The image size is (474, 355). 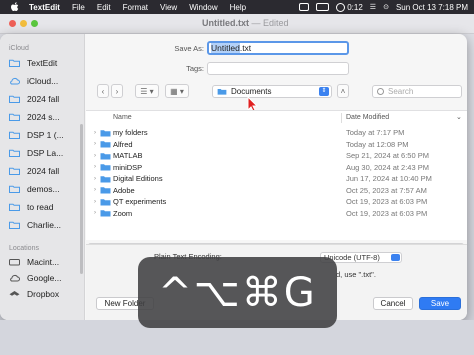 What do you see at coordinates (341, 7) in the screenshot?
I see `timer-icon` at bounding box center [341, 7].